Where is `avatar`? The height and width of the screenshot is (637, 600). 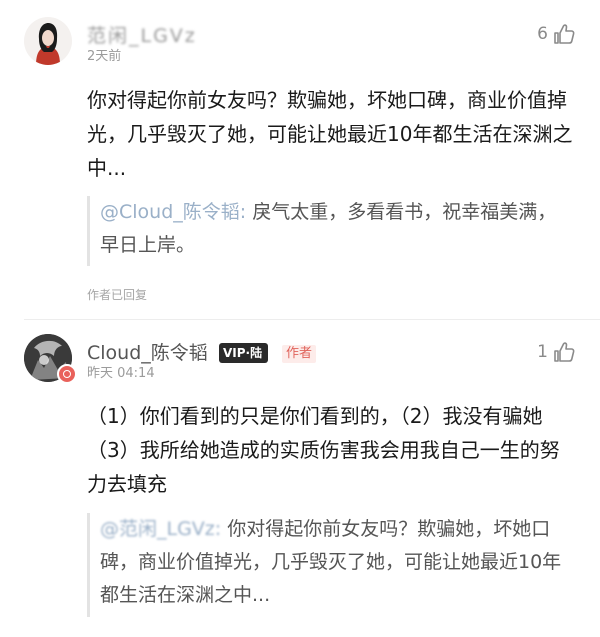
avatar is located at coordinates (48, 41).